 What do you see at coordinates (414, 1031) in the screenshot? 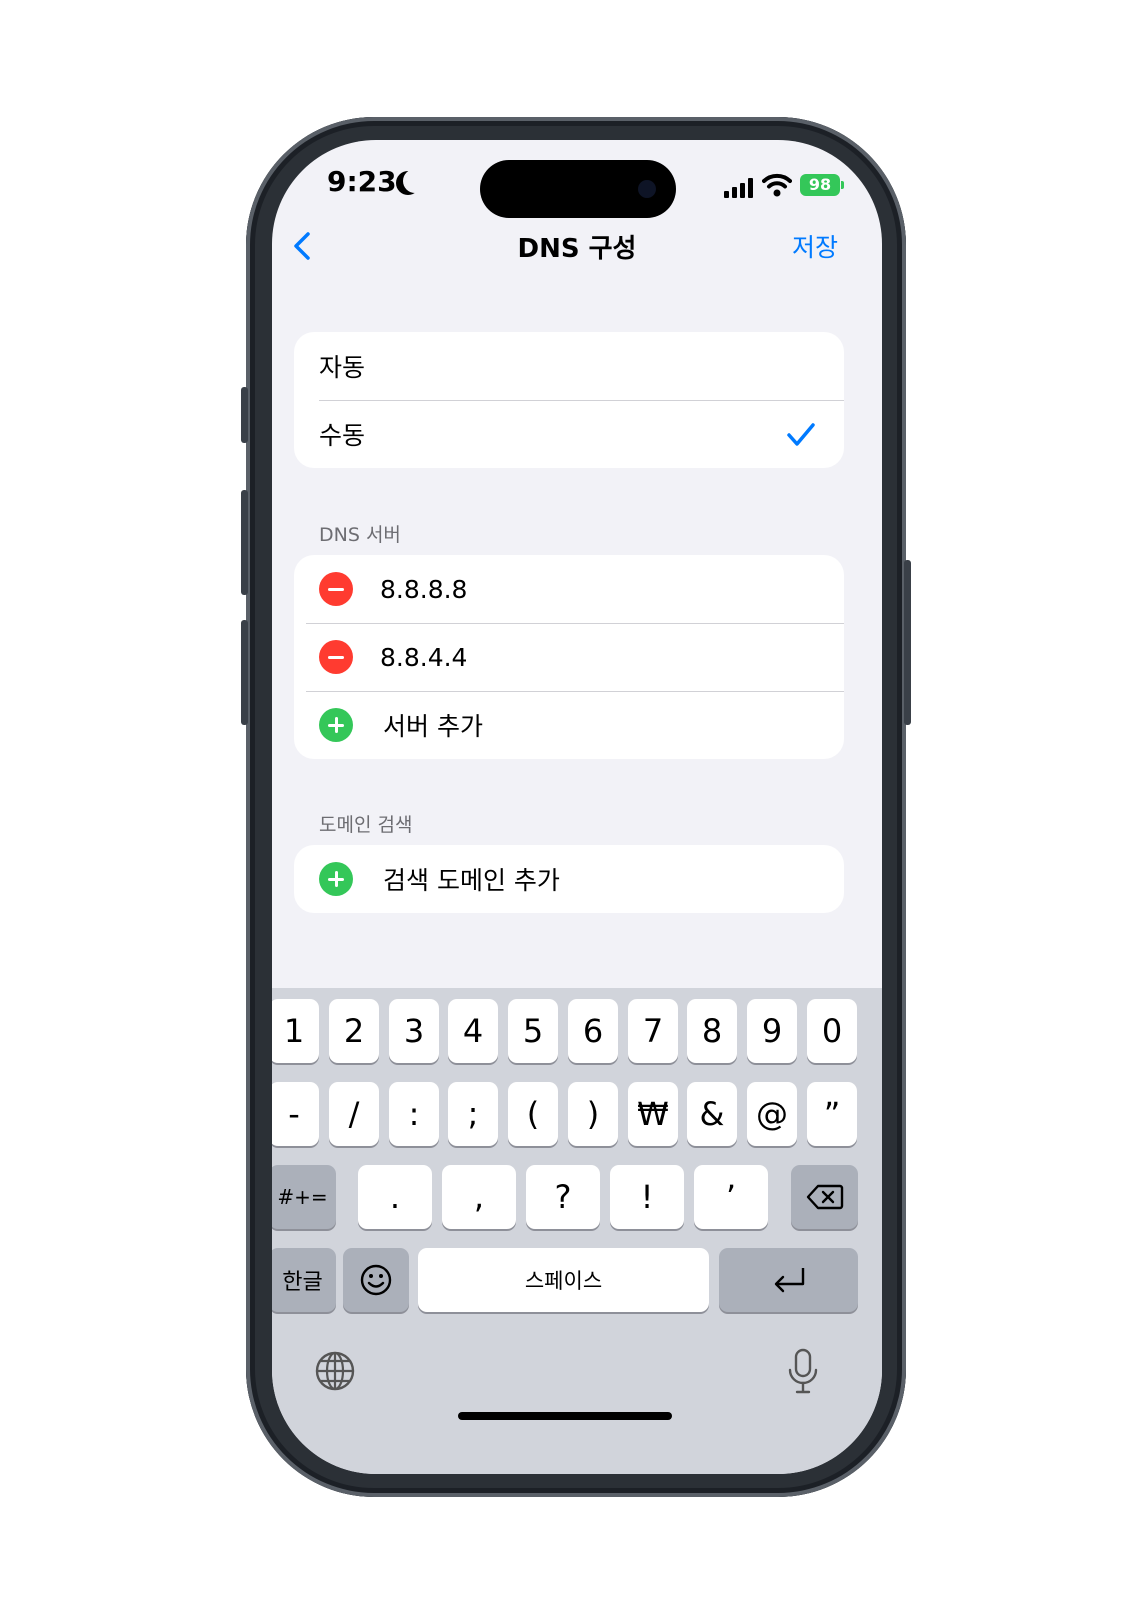
I see `key-3: 3` at bounding box center [414, 1031].